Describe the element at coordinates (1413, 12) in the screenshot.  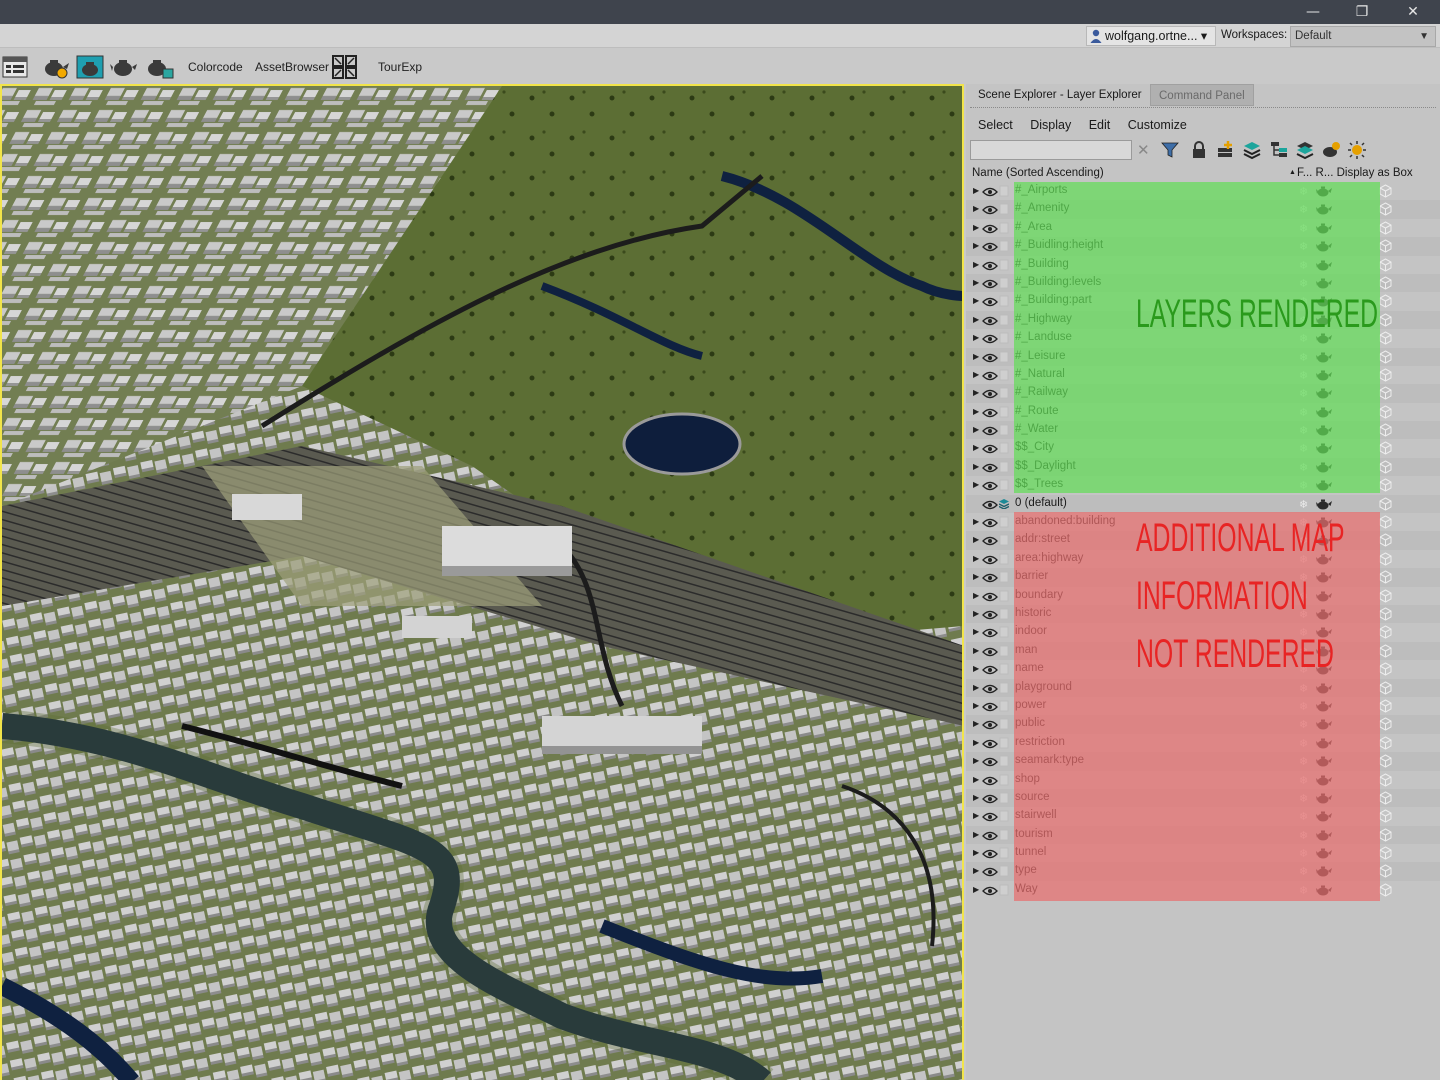
I see `close-button: ✕` at that location.